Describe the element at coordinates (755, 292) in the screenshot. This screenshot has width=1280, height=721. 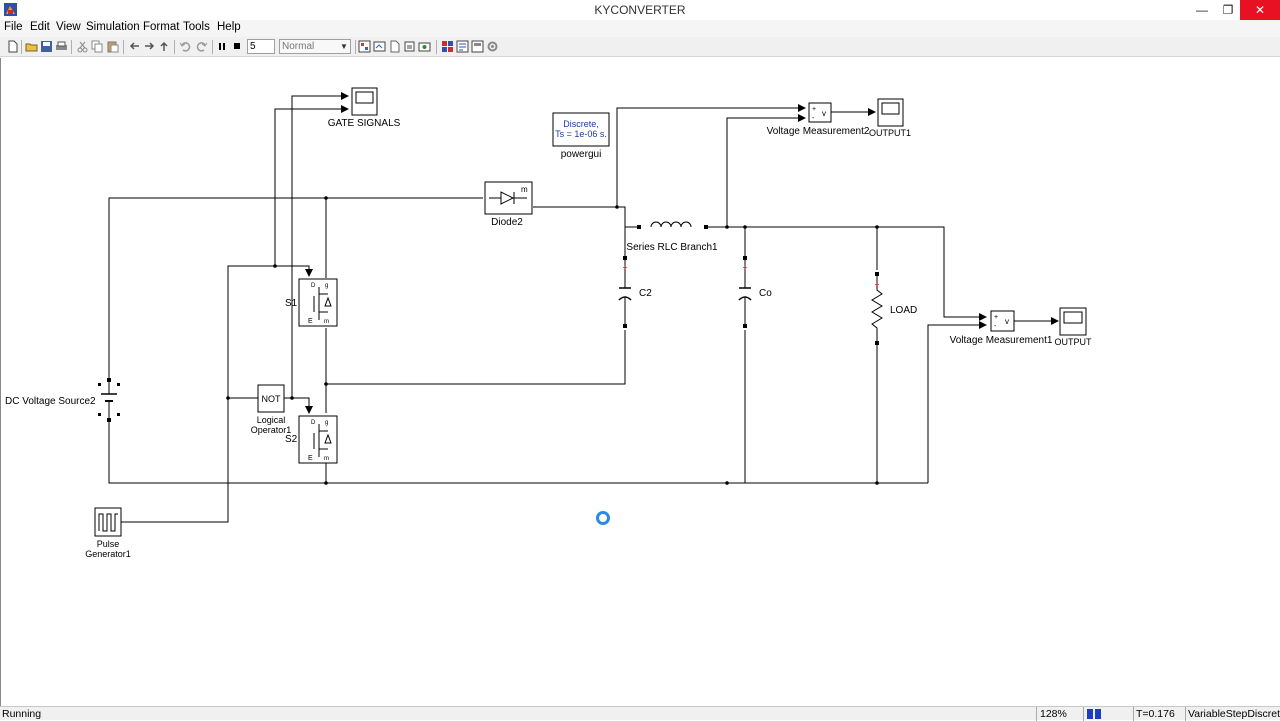
I see `co-capacitor: + Co` at that location.